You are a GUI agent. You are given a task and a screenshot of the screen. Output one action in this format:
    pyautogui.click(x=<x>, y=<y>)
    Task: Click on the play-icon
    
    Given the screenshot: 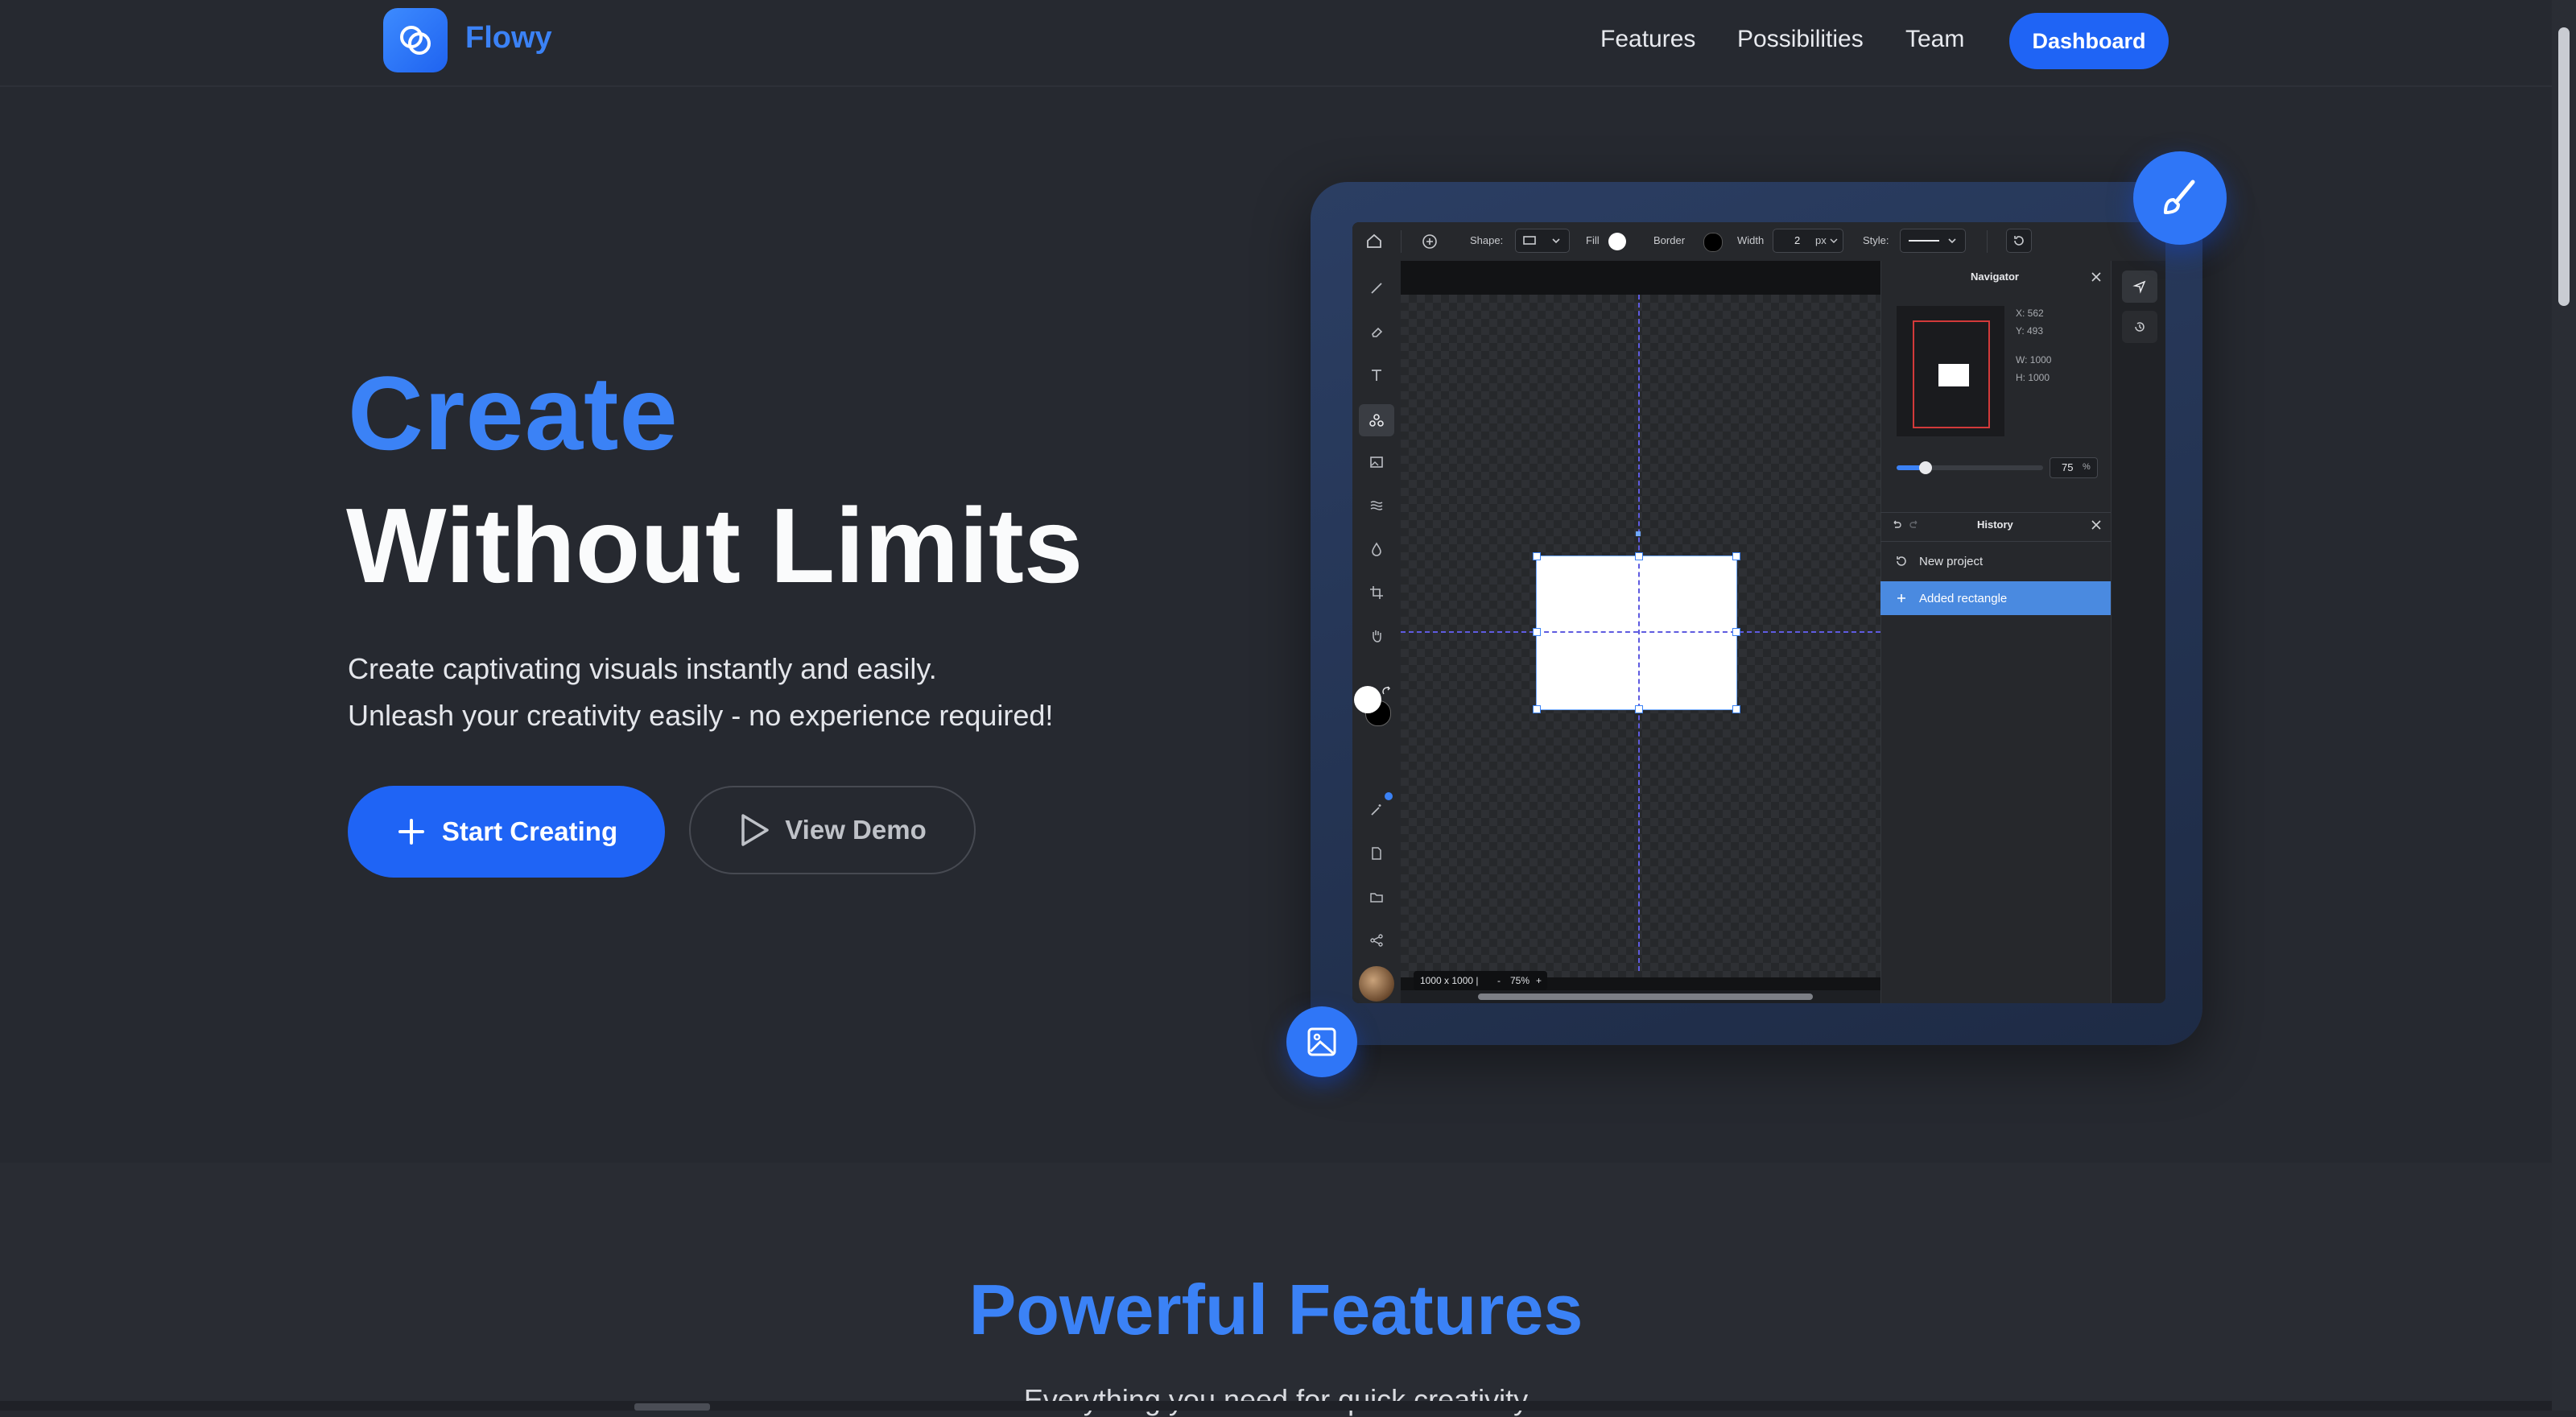 What is the action you would take?
    pyautogui.click(x=755, y=830)
    